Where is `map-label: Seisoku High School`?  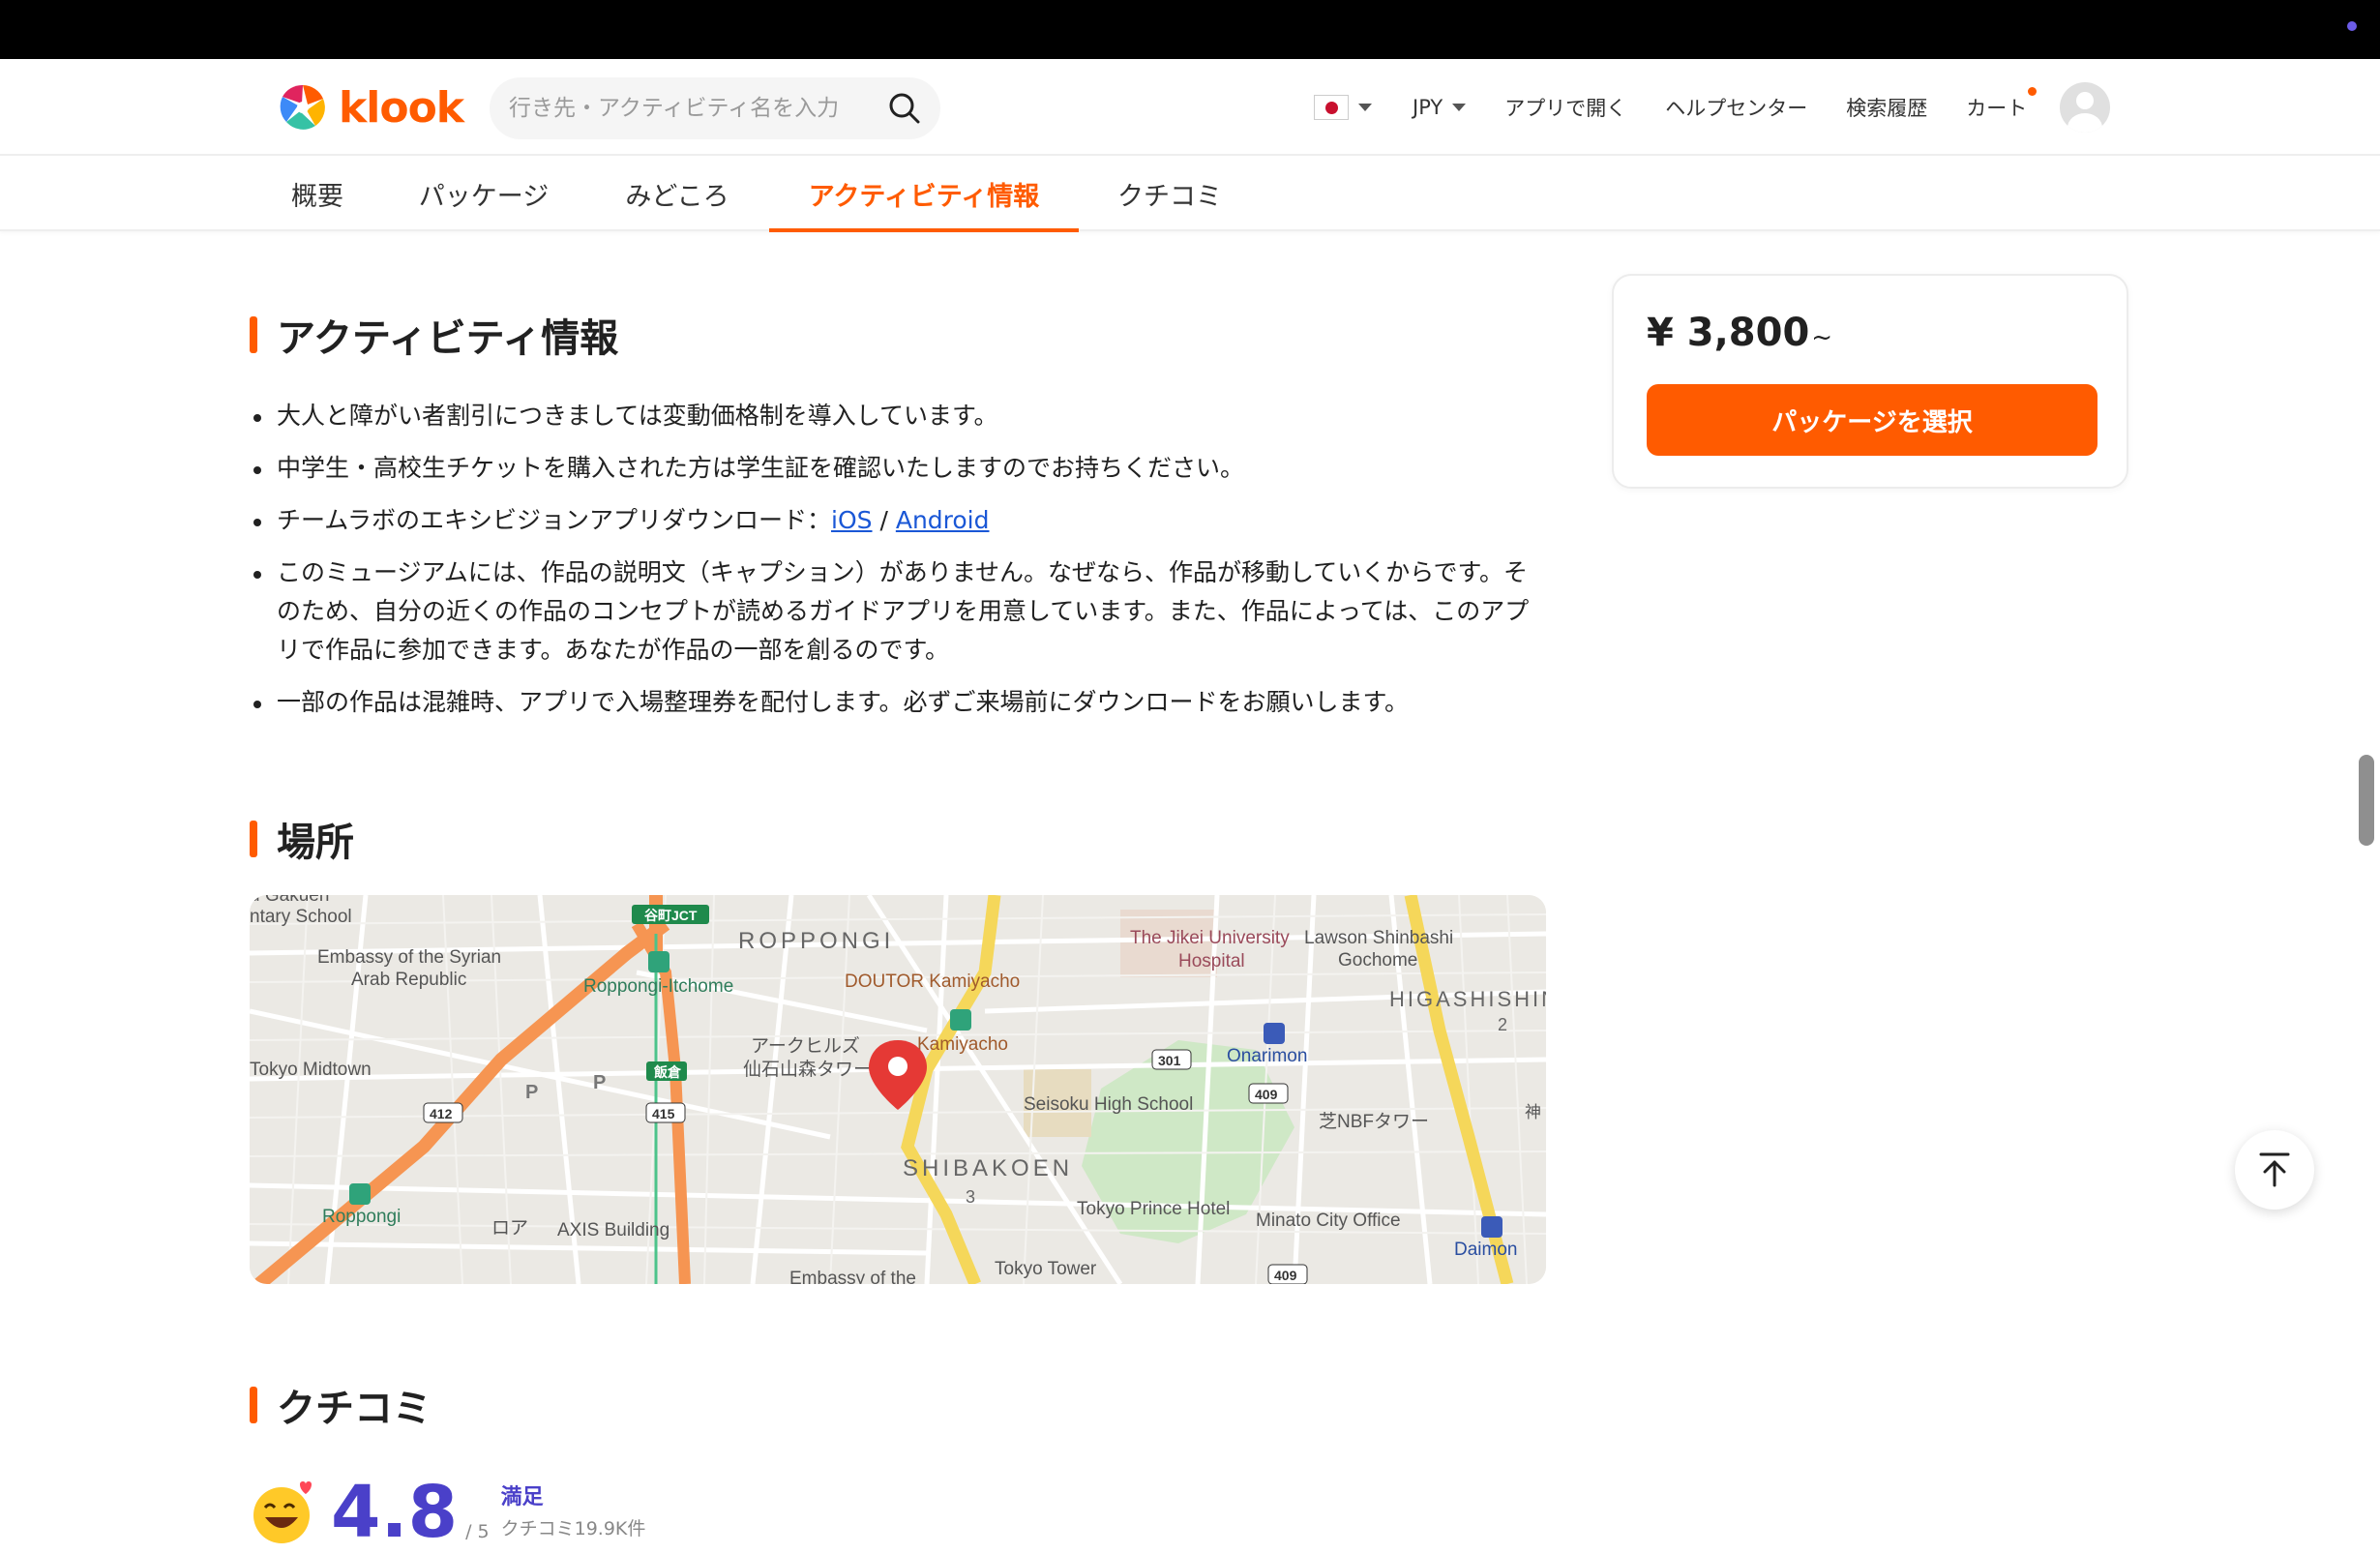 map-label: Seisoku High School is located at coordinates (1109, 1104).